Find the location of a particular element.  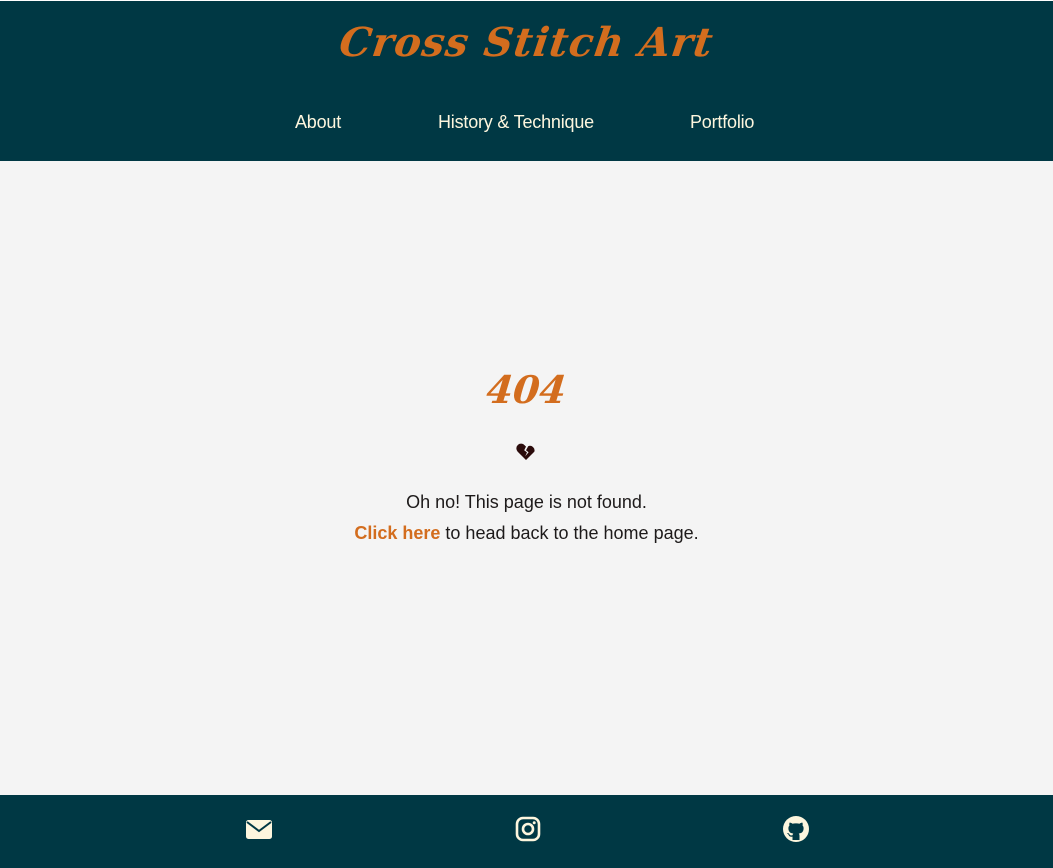

nav-link-portfolio: Portfolio is located at coordinates (722, 122).